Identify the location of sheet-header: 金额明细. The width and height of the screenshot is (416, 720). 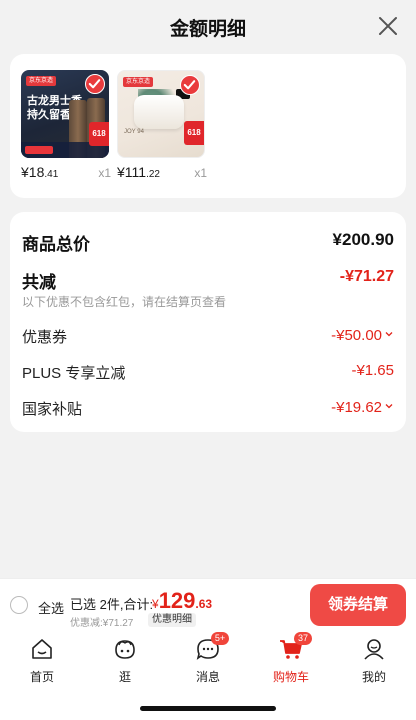
(208, 27).